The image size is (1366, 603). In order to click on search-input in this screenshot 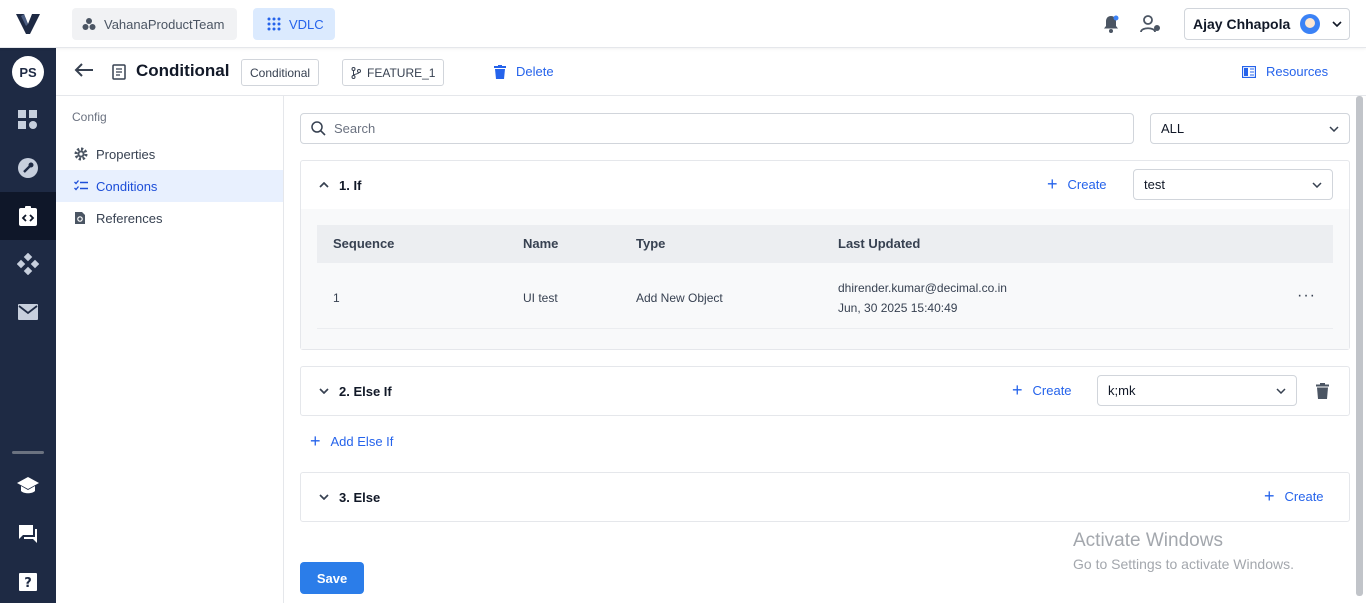, I will do `click(724, 128)`.